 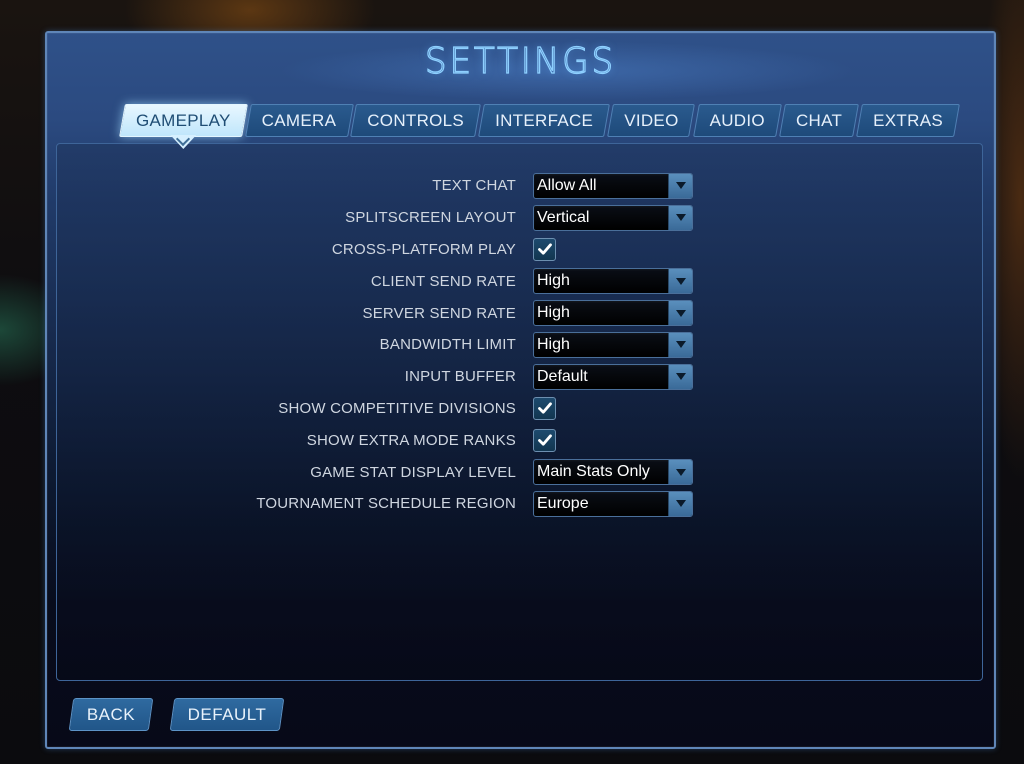 I want to click on tab-extras: EXTRAS, so click(x=908, y=120).